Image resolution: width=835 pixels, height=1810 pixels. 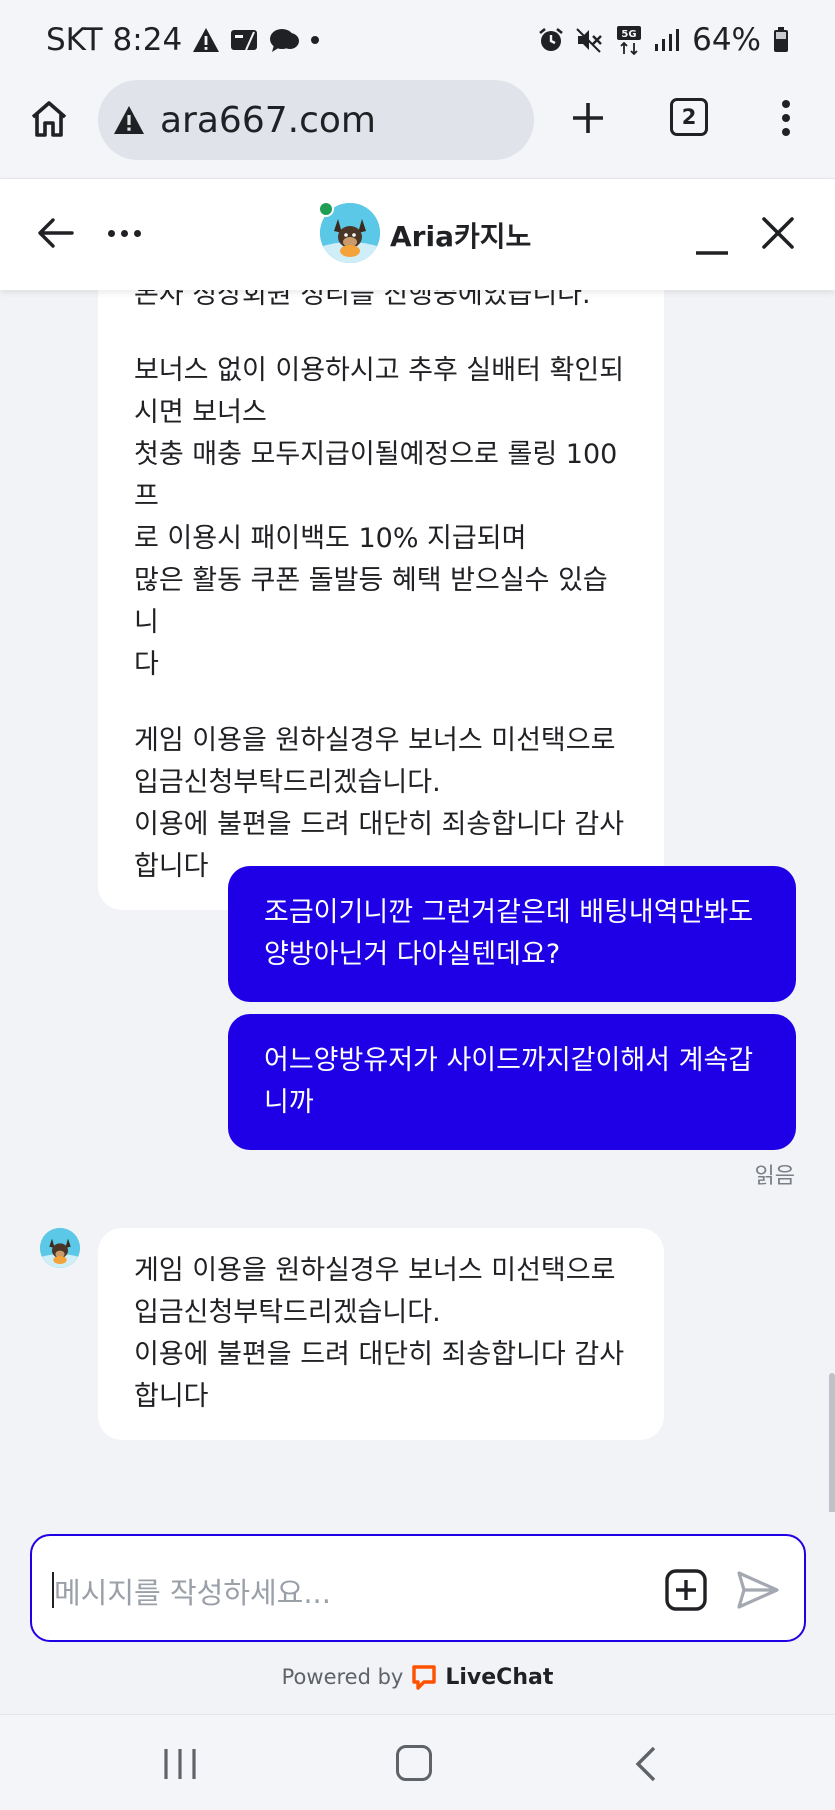 I want to click on signal-icon, so click(x=667, y=40).